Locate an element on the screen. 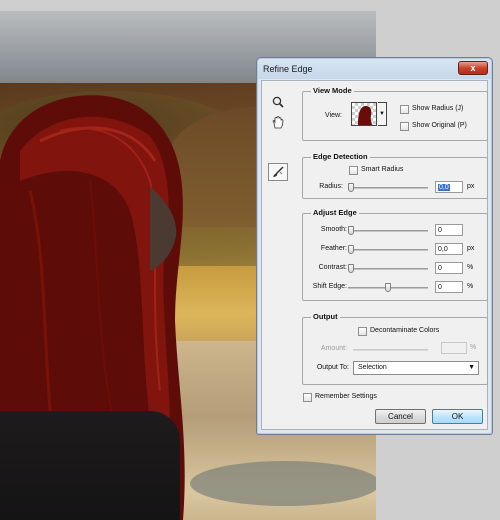 The height and width of the screenshot is (520, 500). view-mode-heading: View Mode is located at coordinates (332, 90).